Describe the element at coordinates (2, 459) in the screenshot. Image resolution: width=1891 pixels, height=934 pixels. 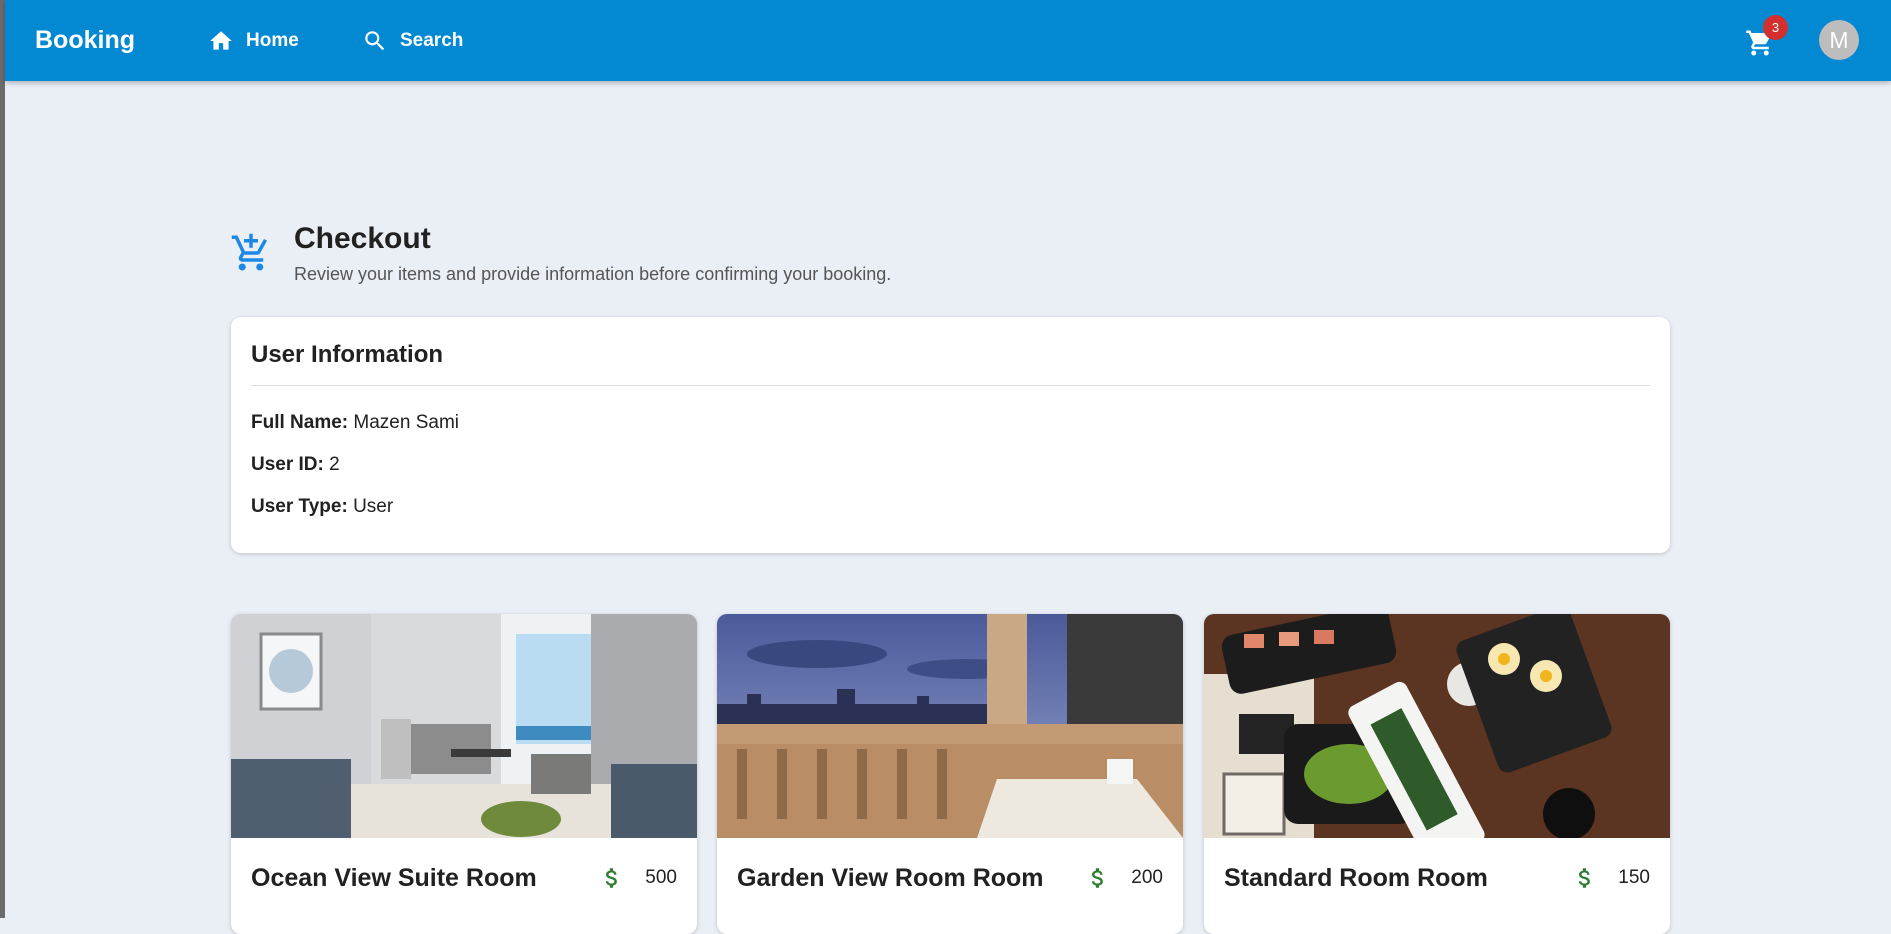
I see `window-edge` at that location.